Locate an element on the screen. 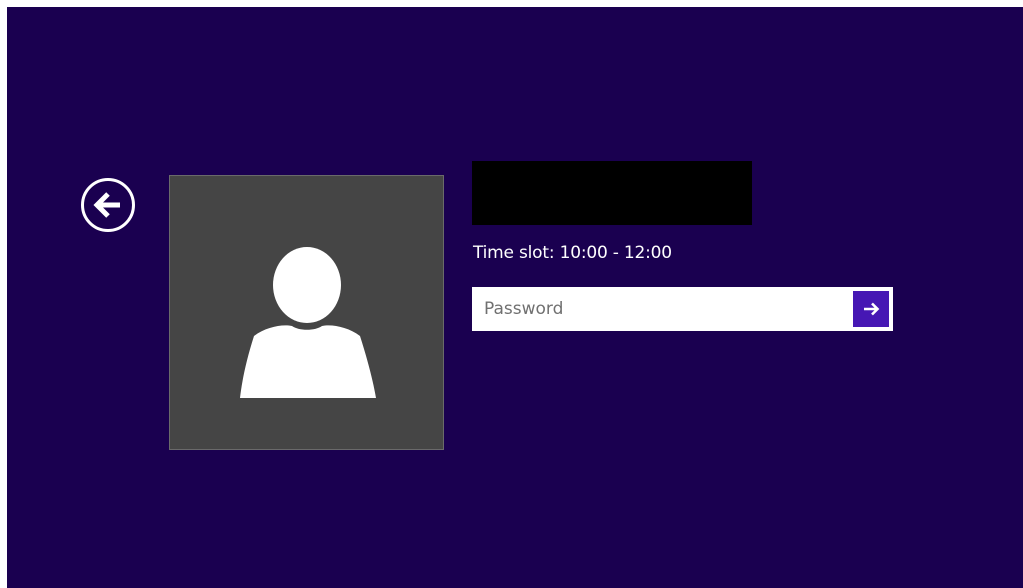  user-avatar is located at coordinates (306, 312).